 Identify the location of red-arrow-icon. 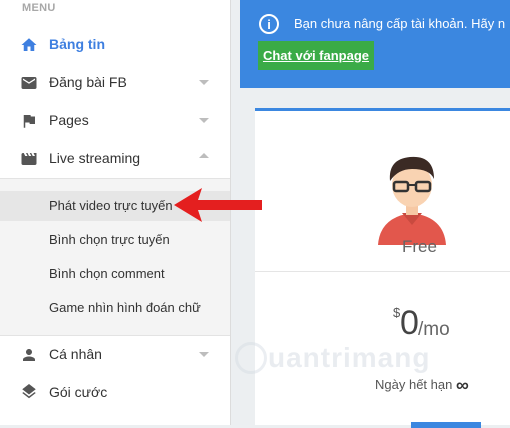
(218, 205).